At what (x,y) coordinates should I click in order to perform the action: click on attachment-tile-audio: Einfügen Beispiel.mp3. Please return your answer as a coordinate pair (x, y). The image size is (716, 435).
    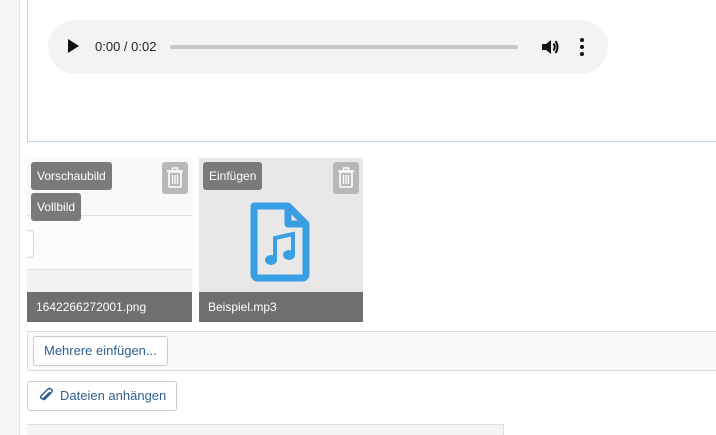
    Looking at the image, I should click on (281, 240).